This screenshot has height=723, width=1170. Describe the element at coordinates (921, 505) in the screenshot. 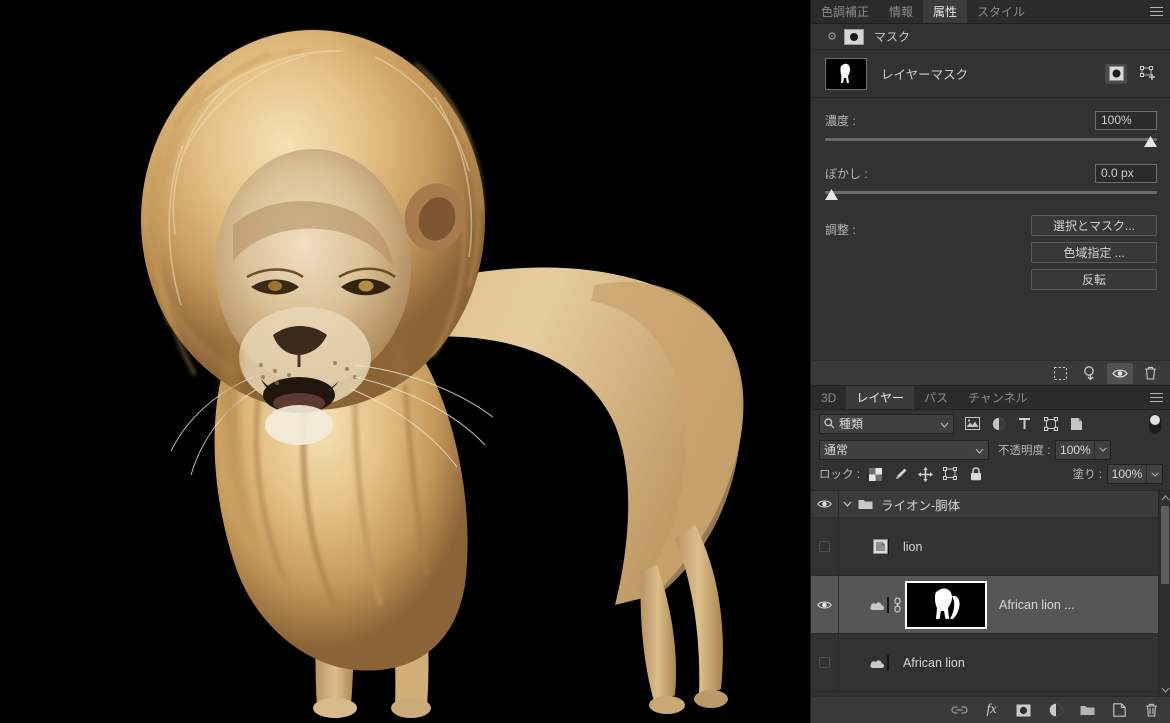

I see `layer-group-name: ライオン-胴体` at that location.